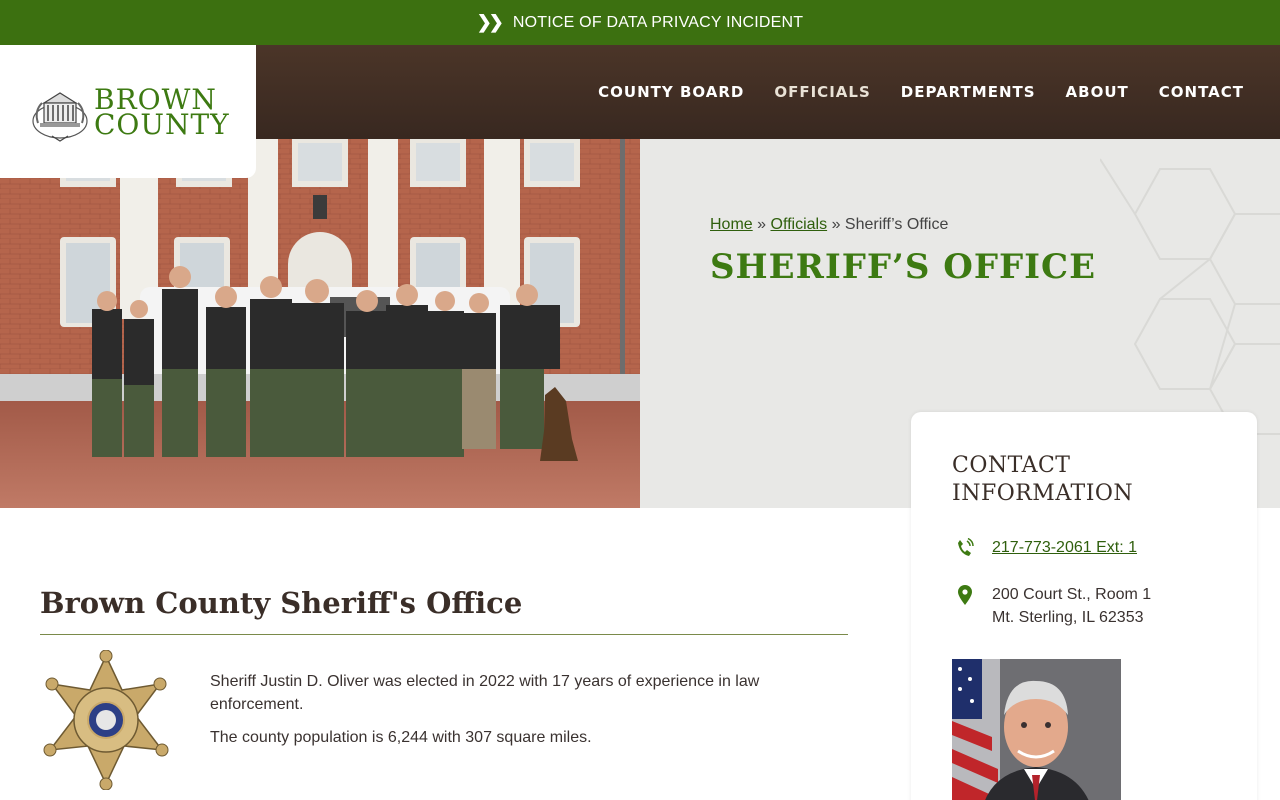  What do you see at coordinates (281, 603) in the screenshot?
I see `section-title: Brown County Sheriff's Office` at bounding box center [281, 603].